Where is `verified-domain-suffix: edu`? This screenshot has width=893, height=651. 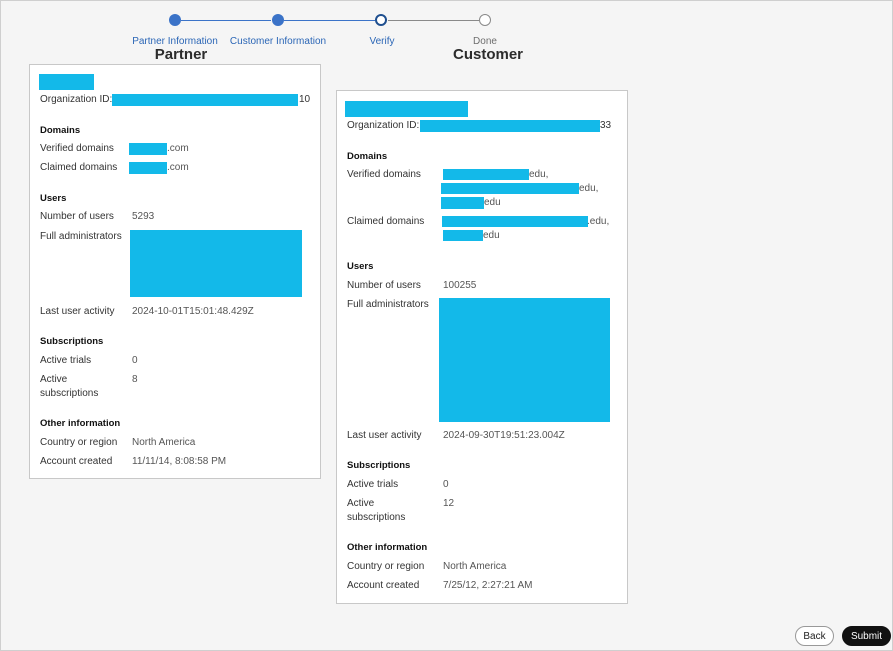 verified-domain-suffix: edu is located at coordinates (492, 202).